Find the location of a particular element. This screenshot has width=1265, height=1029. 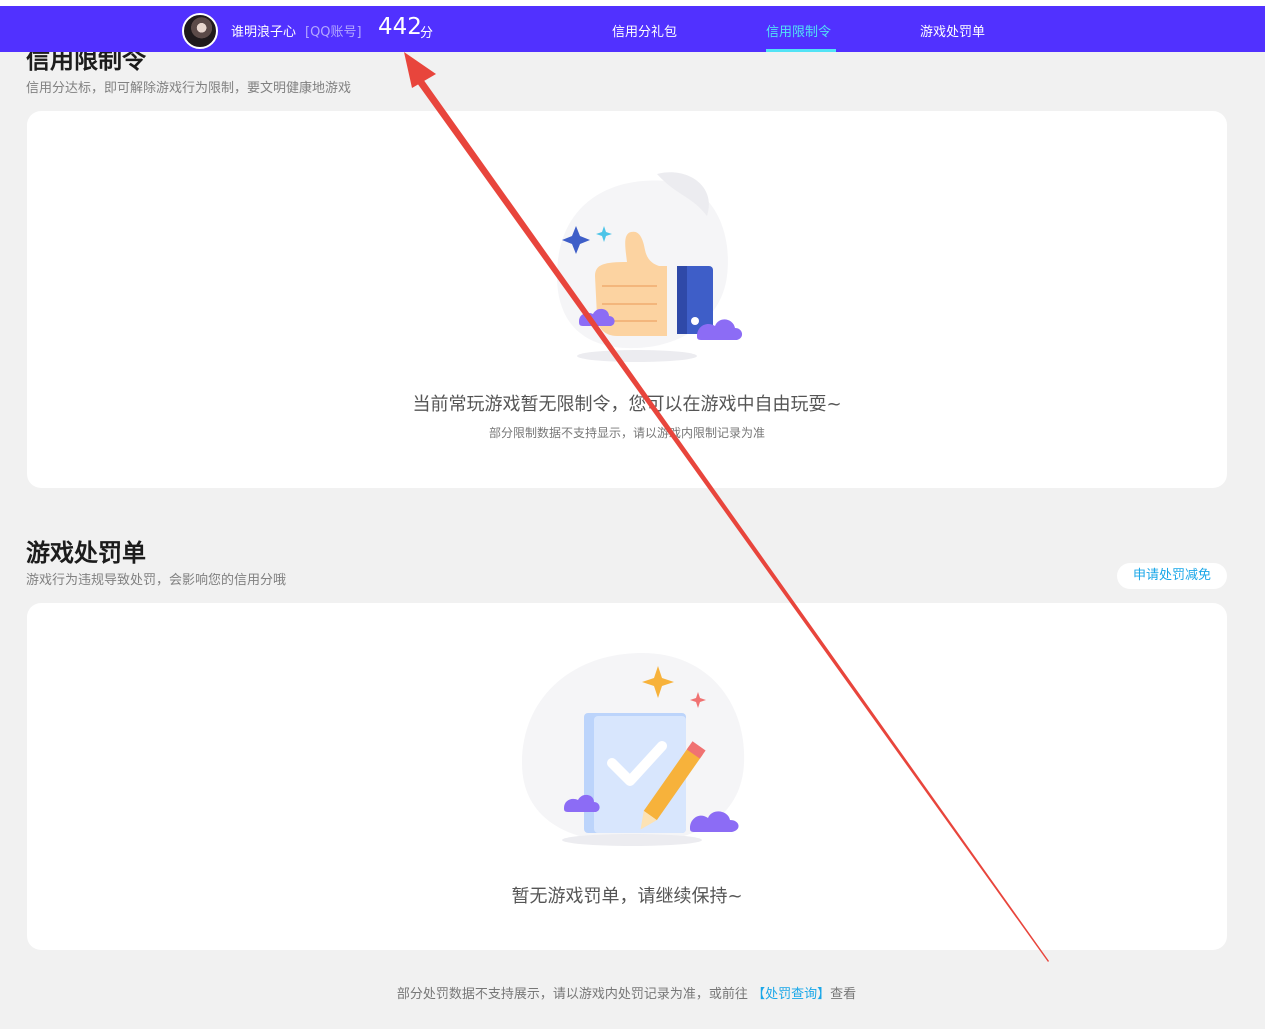

footer-note: 部分处罚数据不支持展示，请以游戏内处罚记录为准，或前往 【处罚查询】查看 is located at coordinates (626, 992).